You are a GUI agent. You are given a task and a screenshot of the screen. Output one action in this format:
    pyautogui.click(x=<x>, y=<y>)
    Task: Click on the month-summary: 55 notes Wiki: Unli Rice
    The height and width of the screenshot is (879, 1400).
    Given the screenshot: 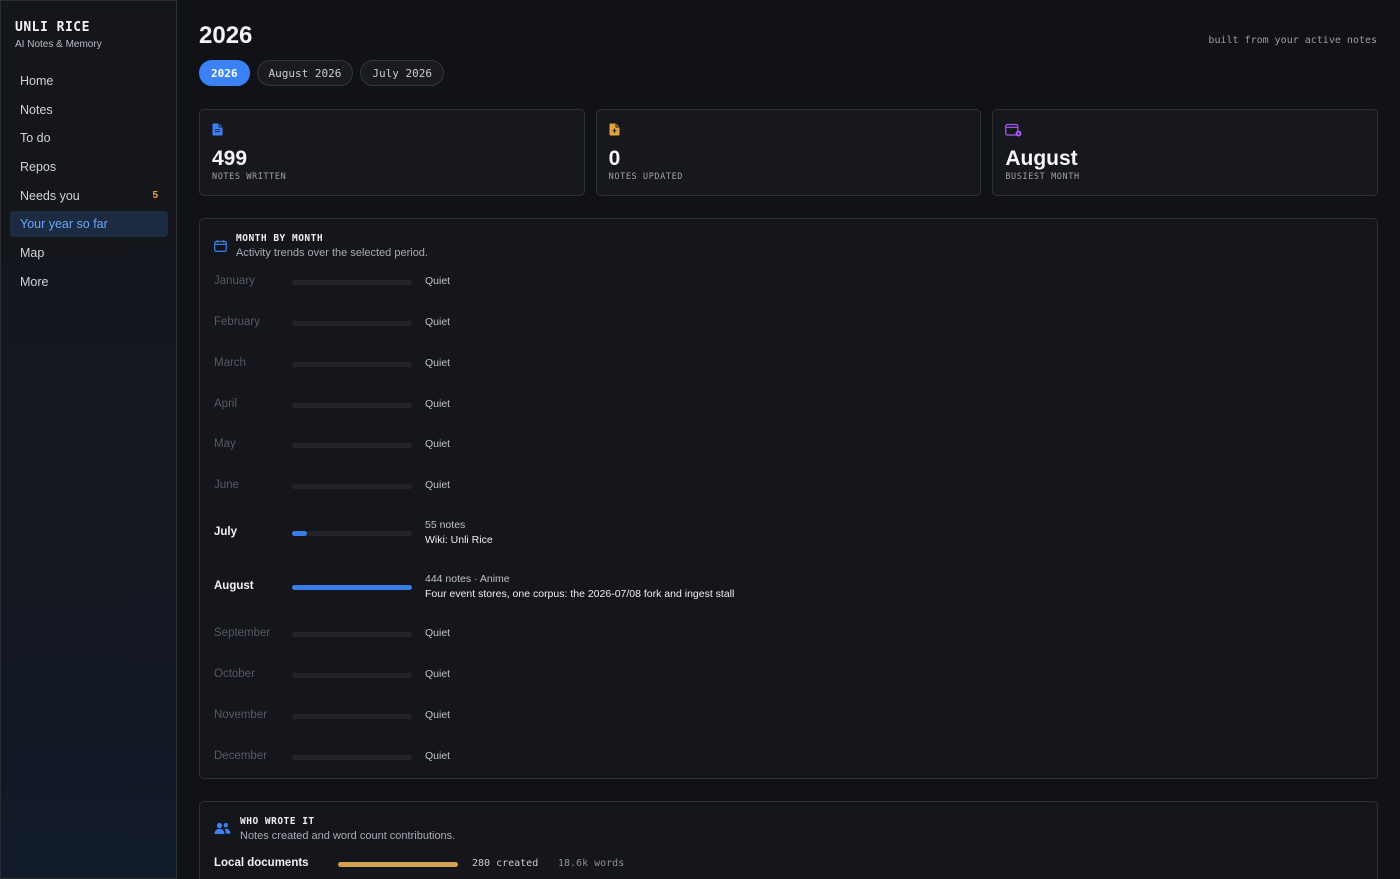 What is the action you would take?
    pyautogui.click(x=459, y=532)
    